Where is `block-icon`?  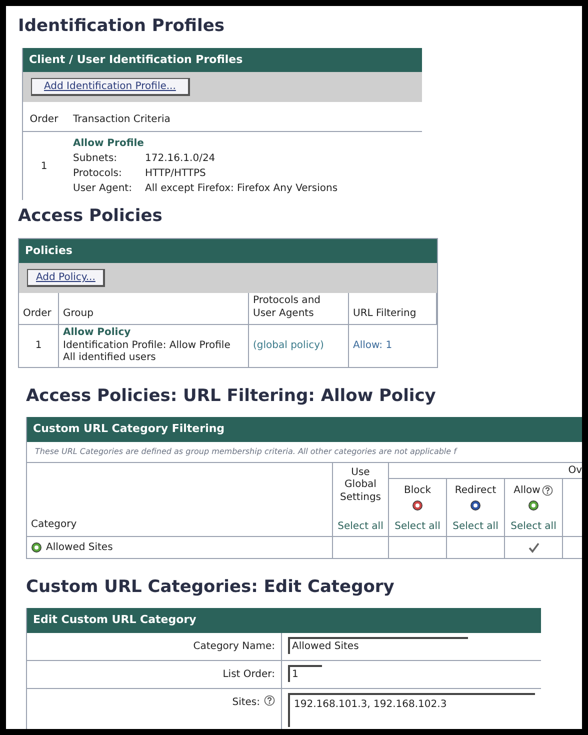
block-icon is located at coordinates (417, 505).